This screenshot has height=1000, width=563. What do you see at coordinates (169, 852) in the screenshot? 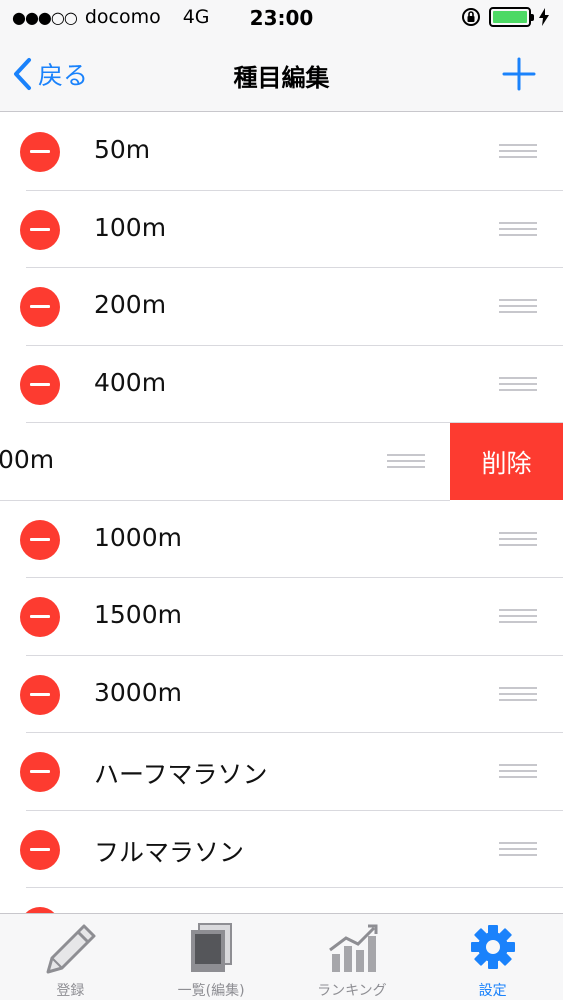
I see `event-label: フルマラソン` at bounding box center [169, 852].